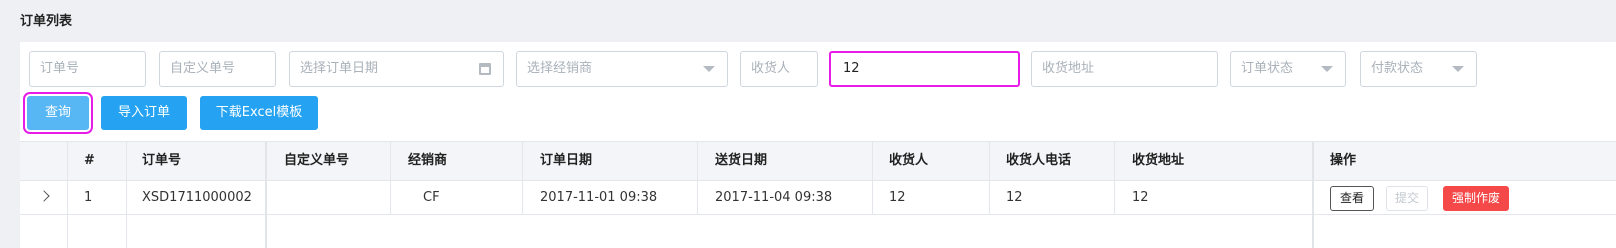 Image resolution: width=1616 pixels, height=248 pixels. What do you see at coordinates (897, 197) in the screenshot?
I see `row-receiver: 12` at bounding box center [897, 197].